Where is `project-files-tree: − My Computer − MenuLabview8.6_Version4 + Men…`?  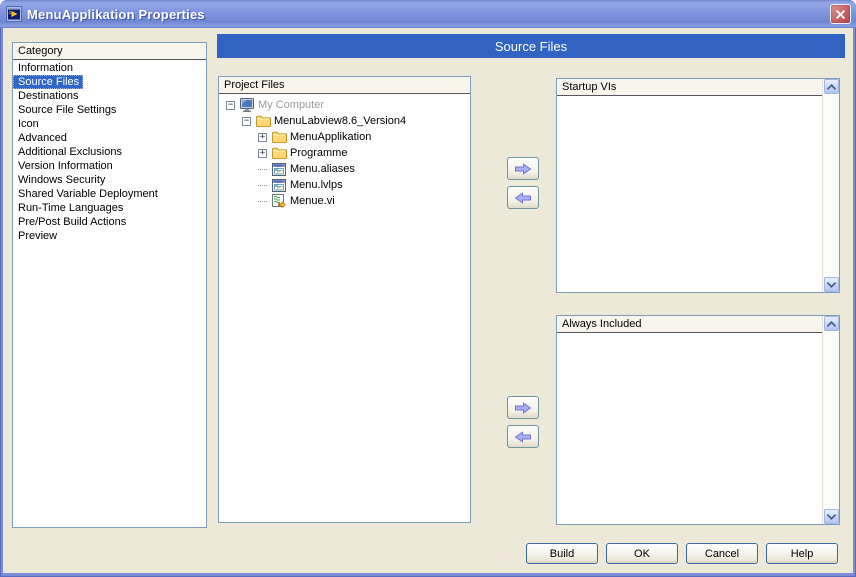 project-files-tree: − My Computer − MenuLabview8.6_Version4 + Men… is located at coordinates (344, 151).